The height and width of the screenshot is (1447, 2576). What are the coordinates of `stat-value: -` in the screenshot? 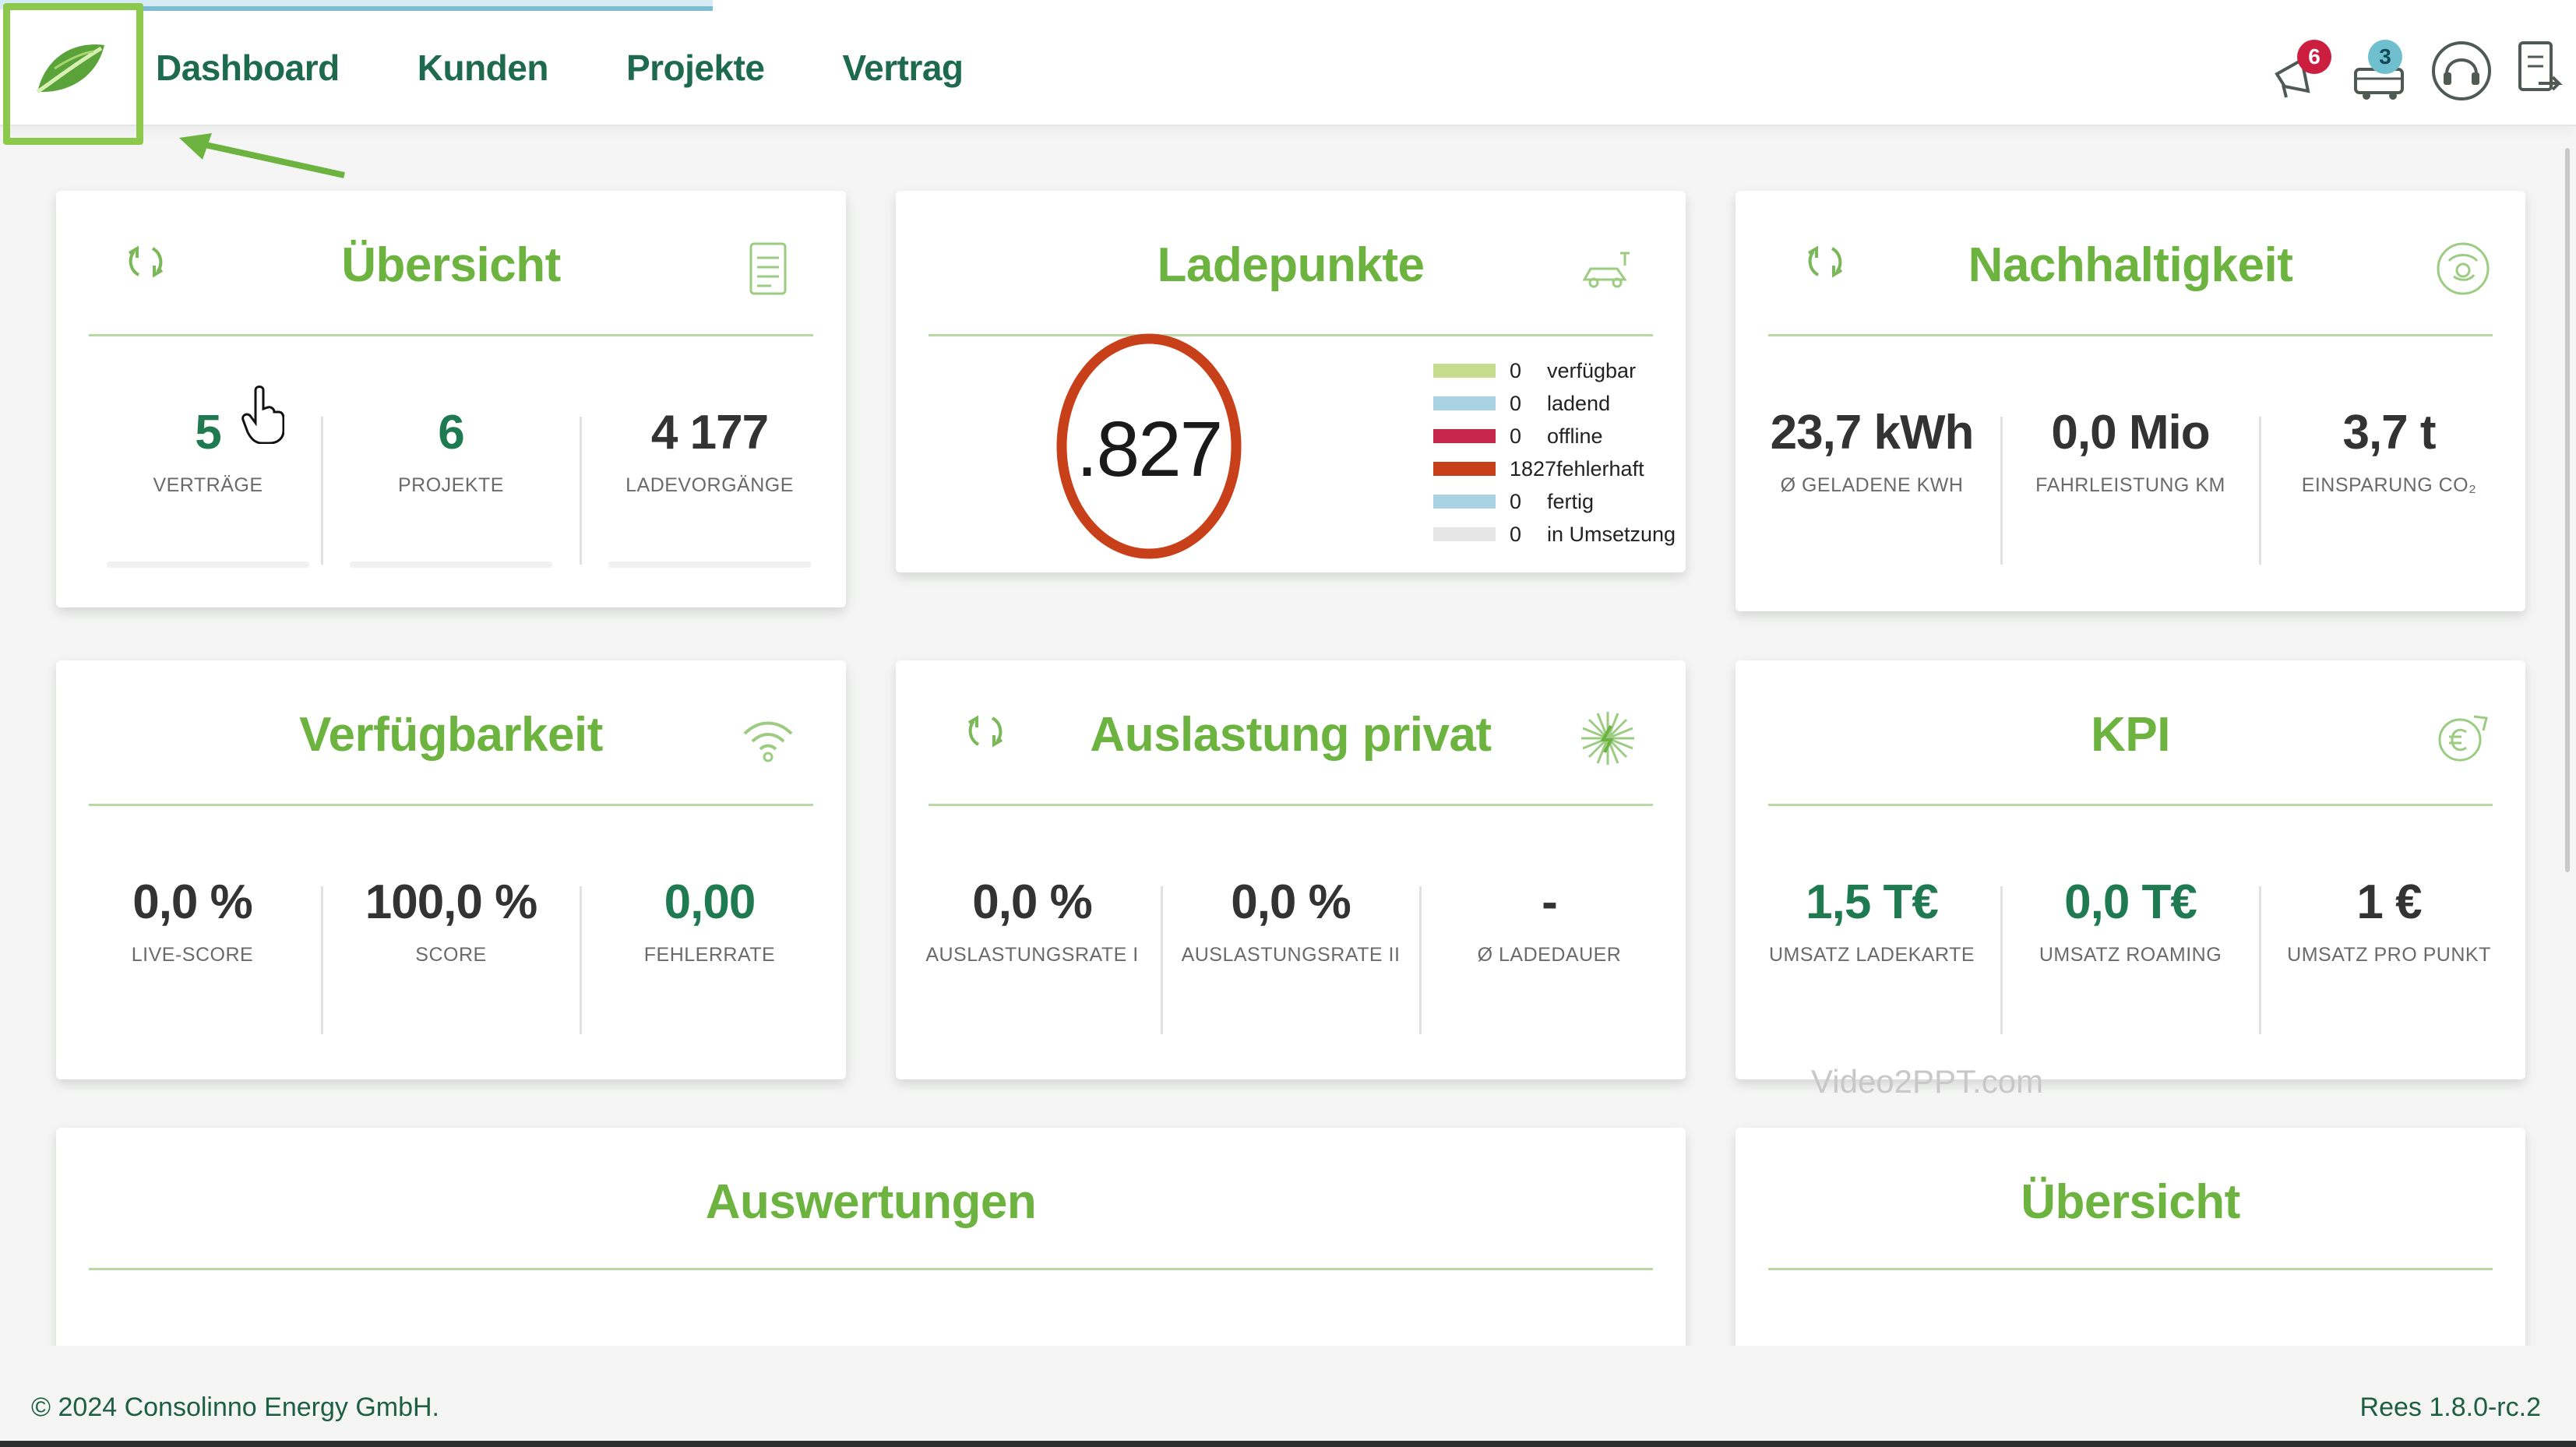 It's located at (1550, 902).